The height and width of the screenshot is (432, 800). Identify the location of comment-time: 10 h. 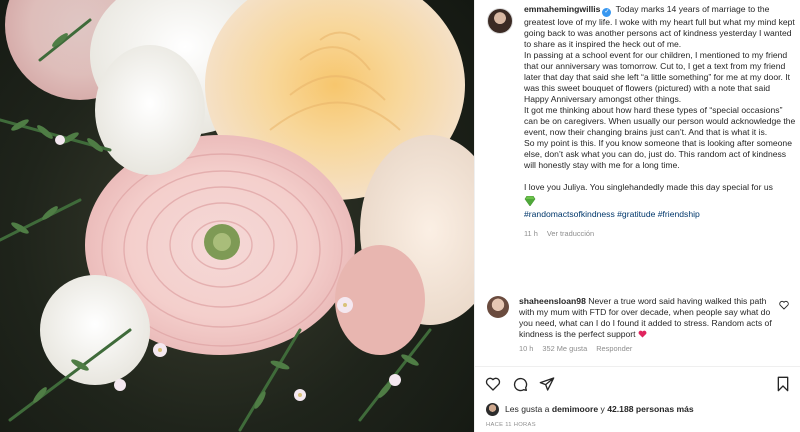
(526, 348).